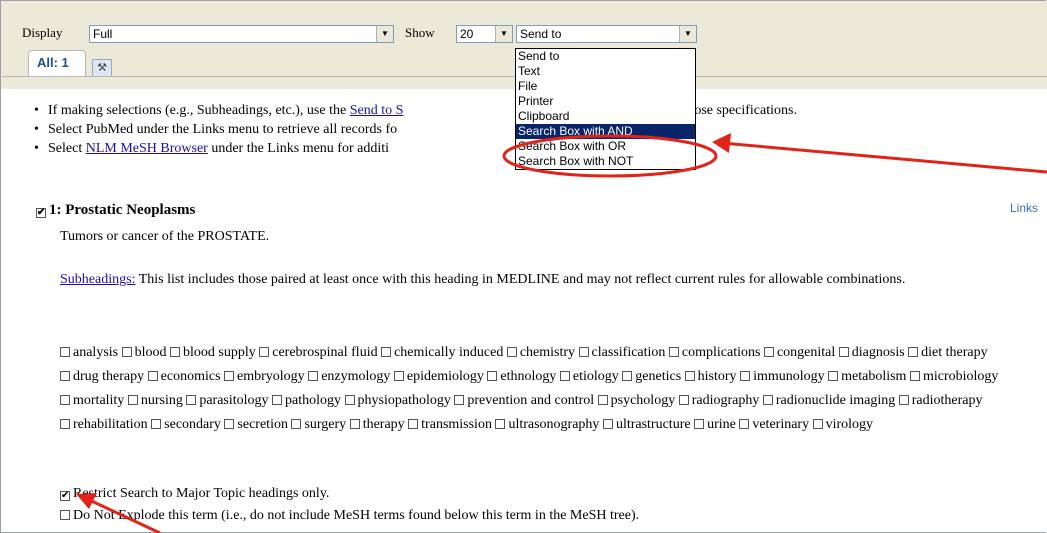 The height and width of the screenshot is (533, 1047). What do you see at coordinates (605, 86) in the screenshot?
I see `dropdown-item: File` at bounding box center [605, 86].